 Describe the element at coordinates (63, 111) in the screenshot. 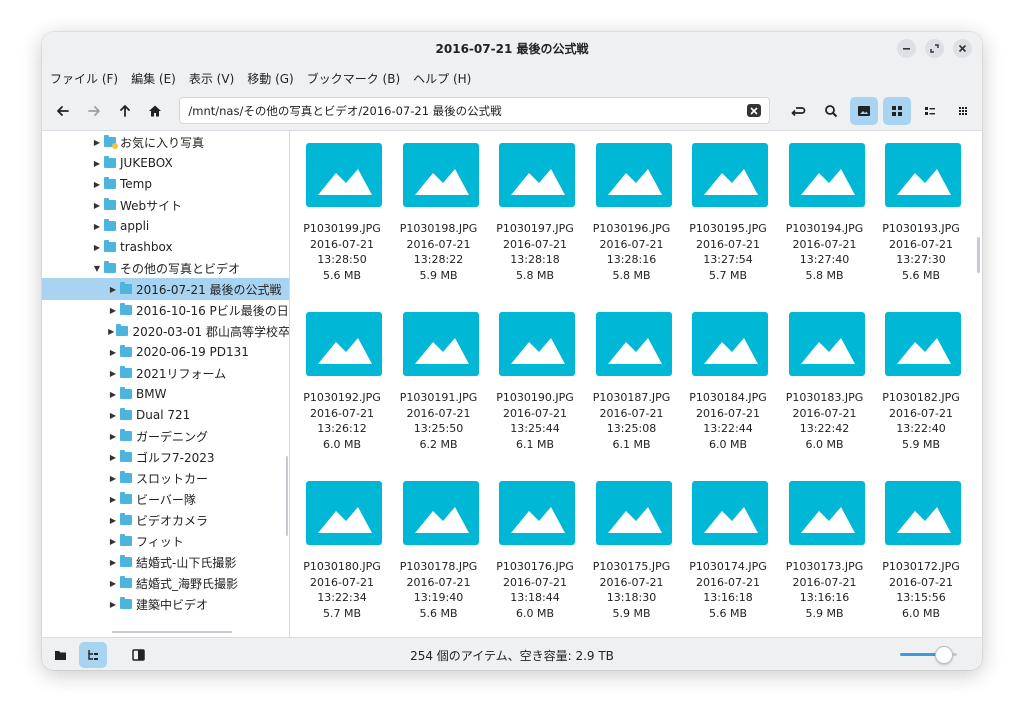

I see `back-button` at that location.